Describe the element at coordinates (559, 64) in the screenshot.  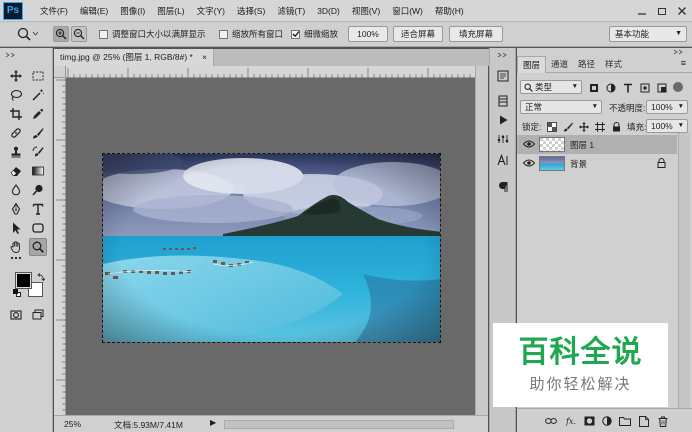
I see `tab-channels: 通道` at that location.